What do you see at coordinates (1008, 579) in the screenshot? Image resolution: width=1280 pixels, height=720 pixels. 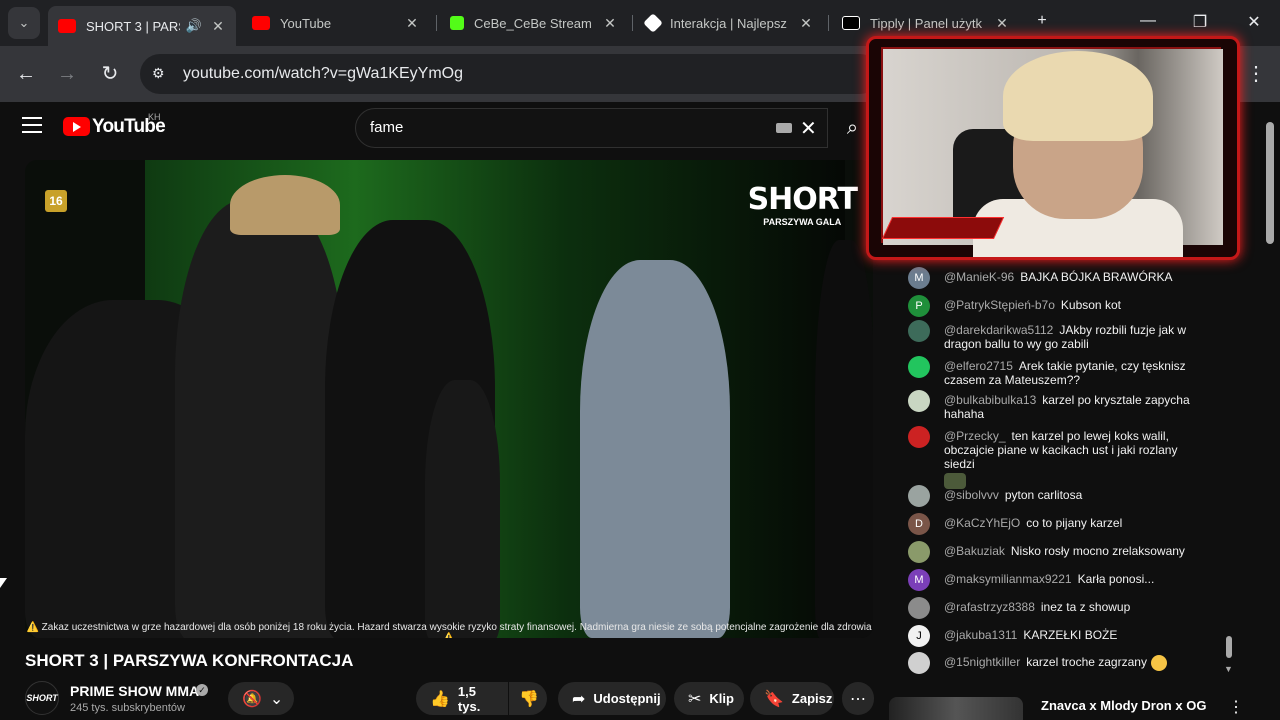 I see `chat-author: @maksymilianmax9221` at bounding box center [1008, 579].